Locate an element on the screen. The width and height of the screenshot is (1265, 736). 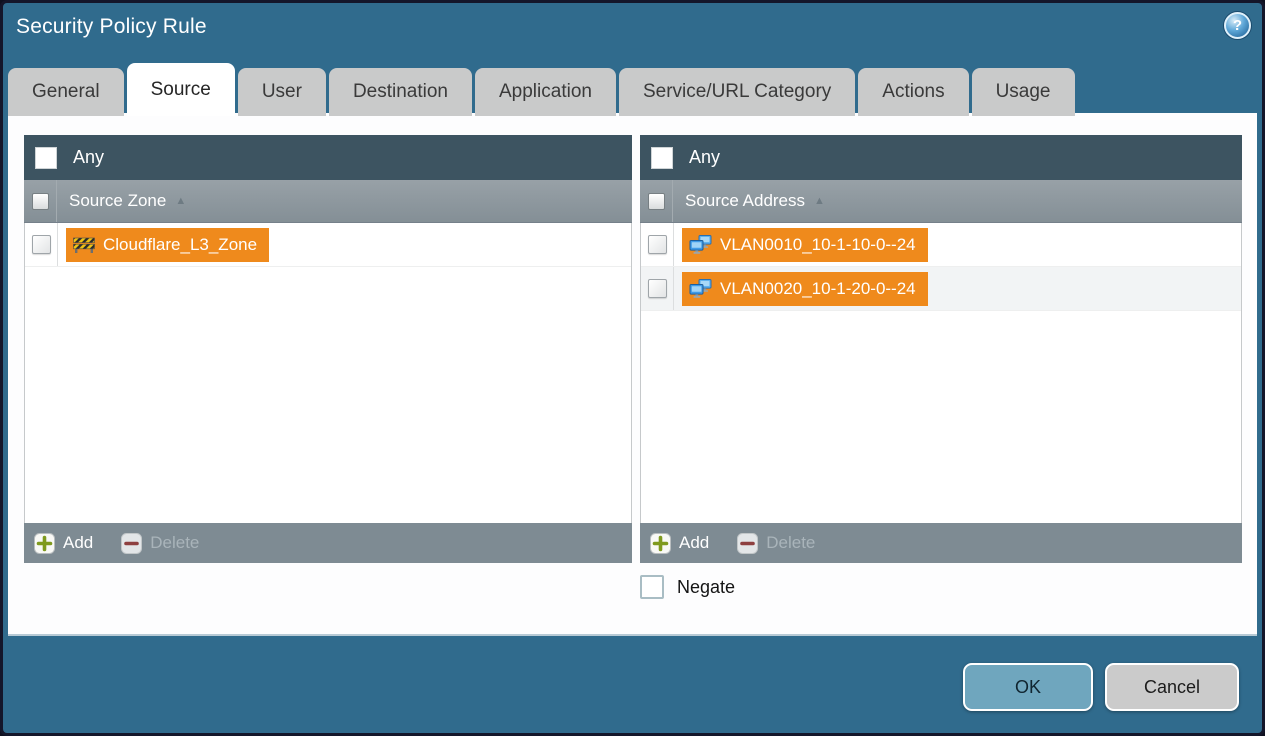
zone-icon is located at coordinates (84, 245).